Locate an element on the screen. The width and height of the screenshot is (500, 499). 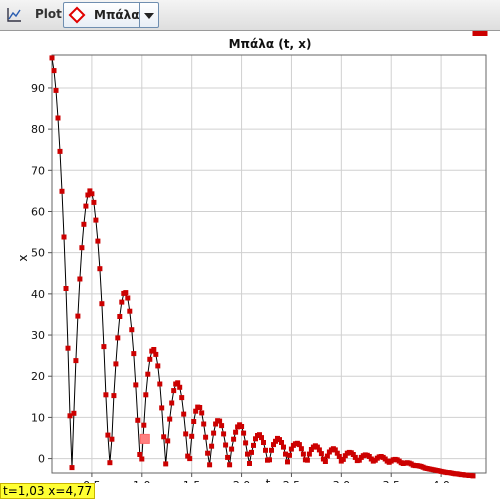
series-select: Μπάλα is located at coordinates (111, 15).